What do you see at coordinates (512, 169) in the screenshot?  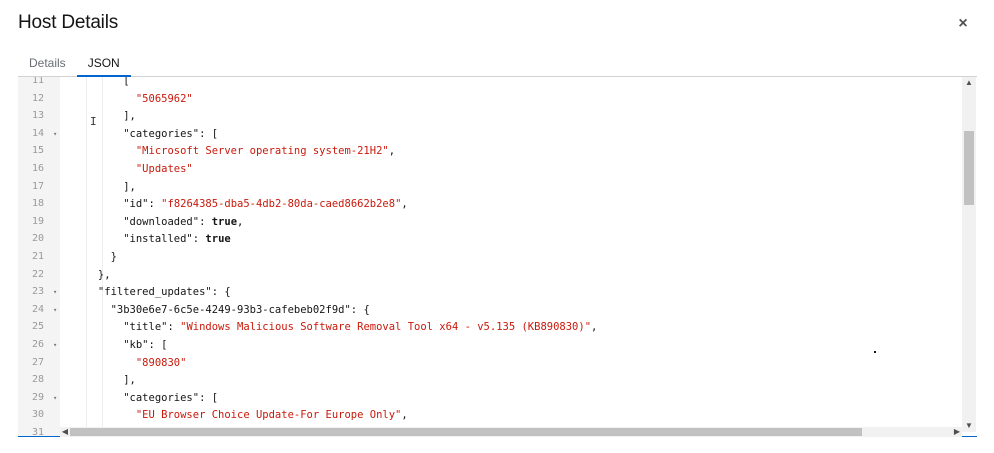 I see `code-line: "Updates"` at bounding box center [512, 169].